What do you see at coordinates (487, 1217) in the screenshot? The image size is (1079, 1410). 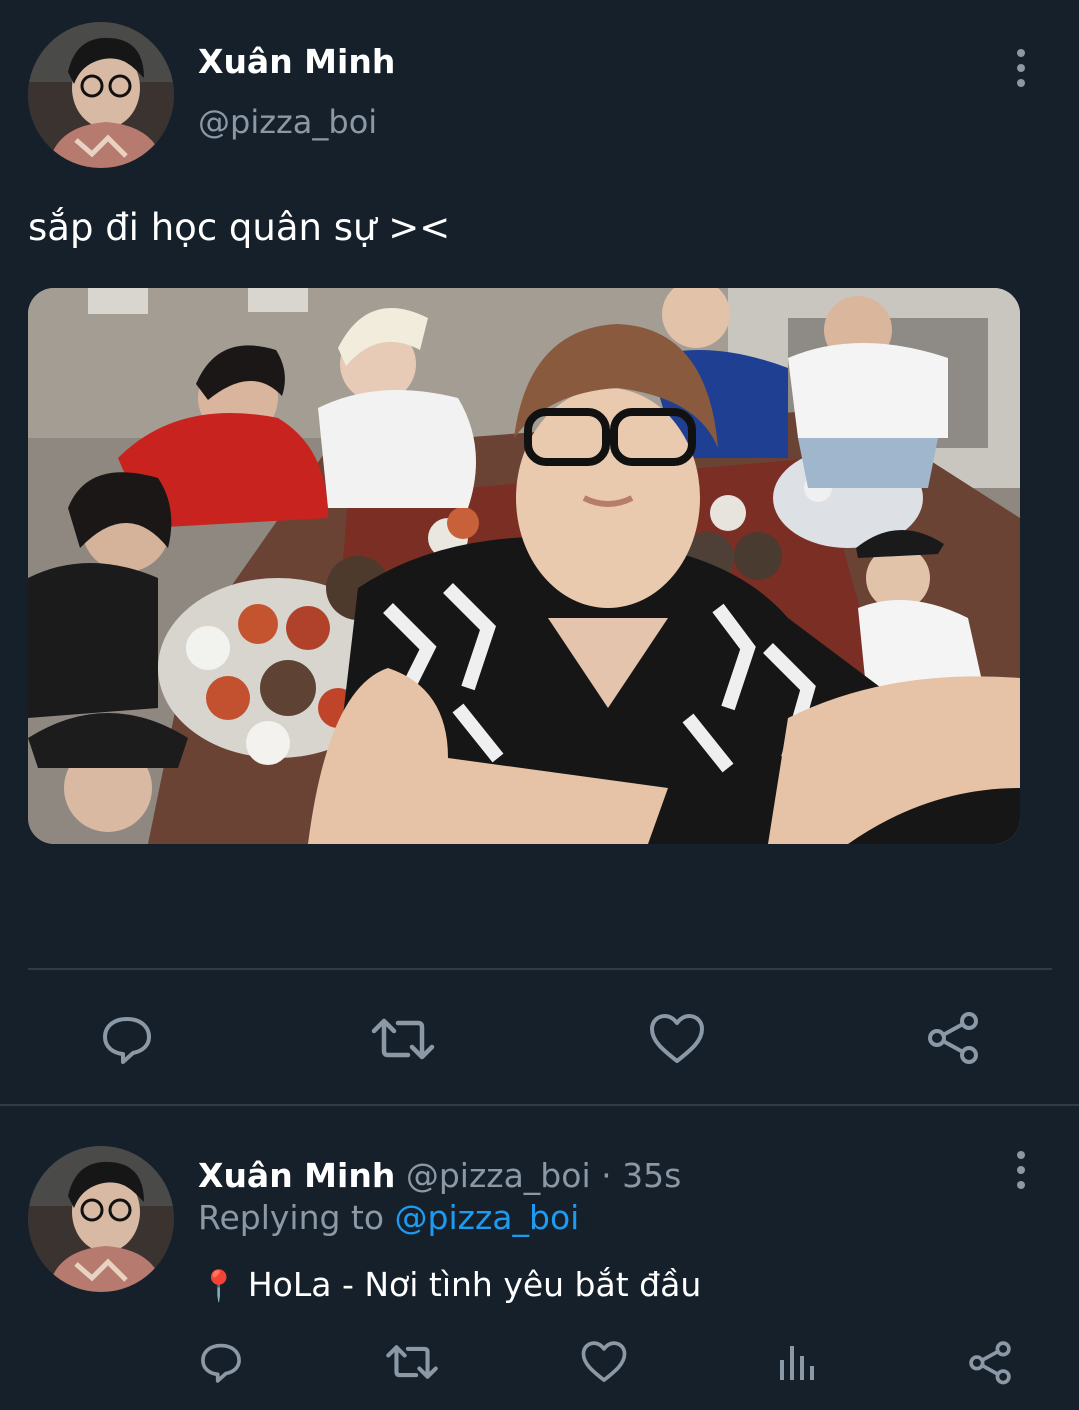 I see `replying-handle-link: @pizza_boi` at bounding box center [487, 1217].